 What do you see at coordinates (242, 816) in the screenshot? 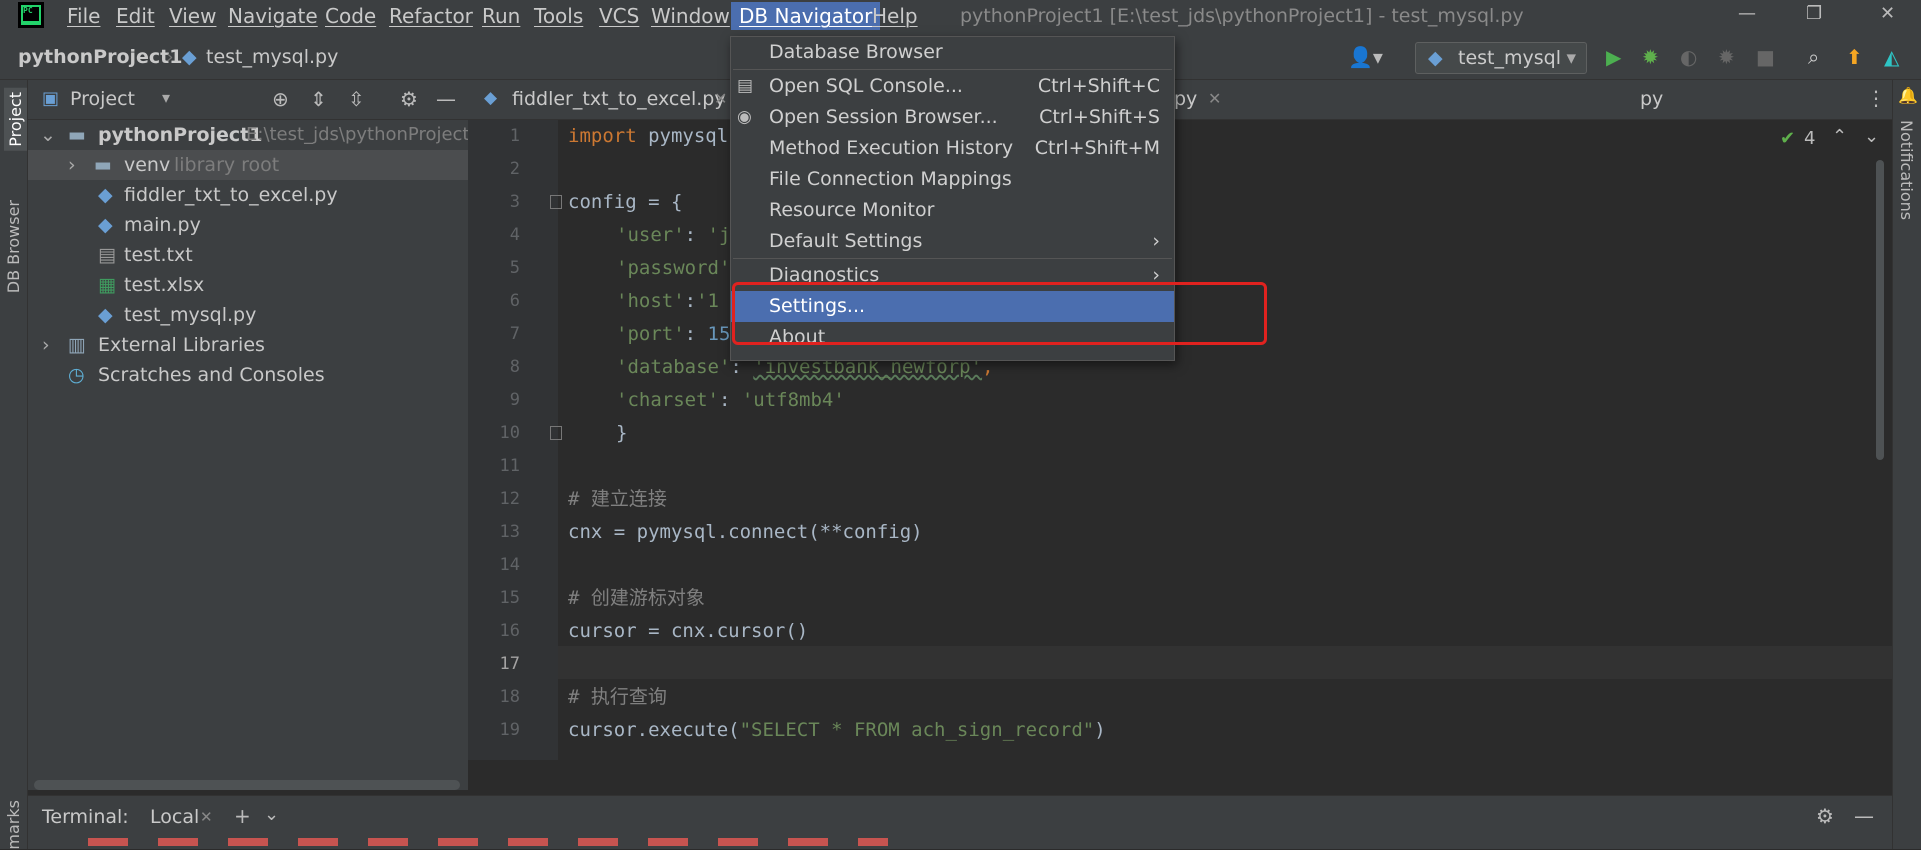
I see `add-icon: +` at bounding box center [242, 816].